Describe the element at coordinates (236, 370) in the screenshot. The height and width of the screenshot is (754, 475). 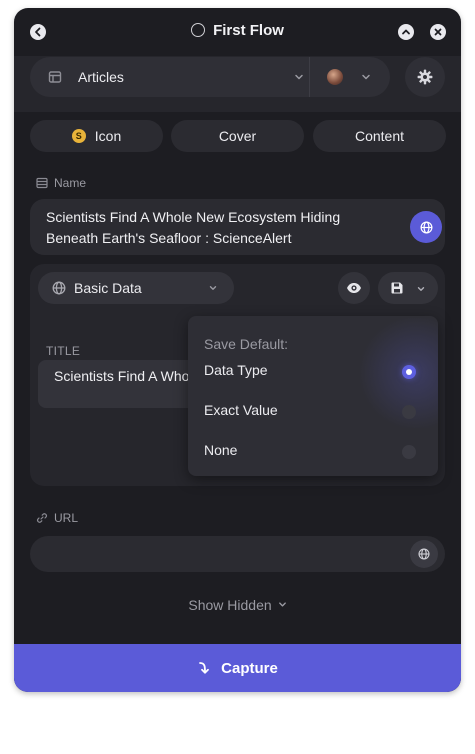
I see `menu-option-label: Data Type` at that location.